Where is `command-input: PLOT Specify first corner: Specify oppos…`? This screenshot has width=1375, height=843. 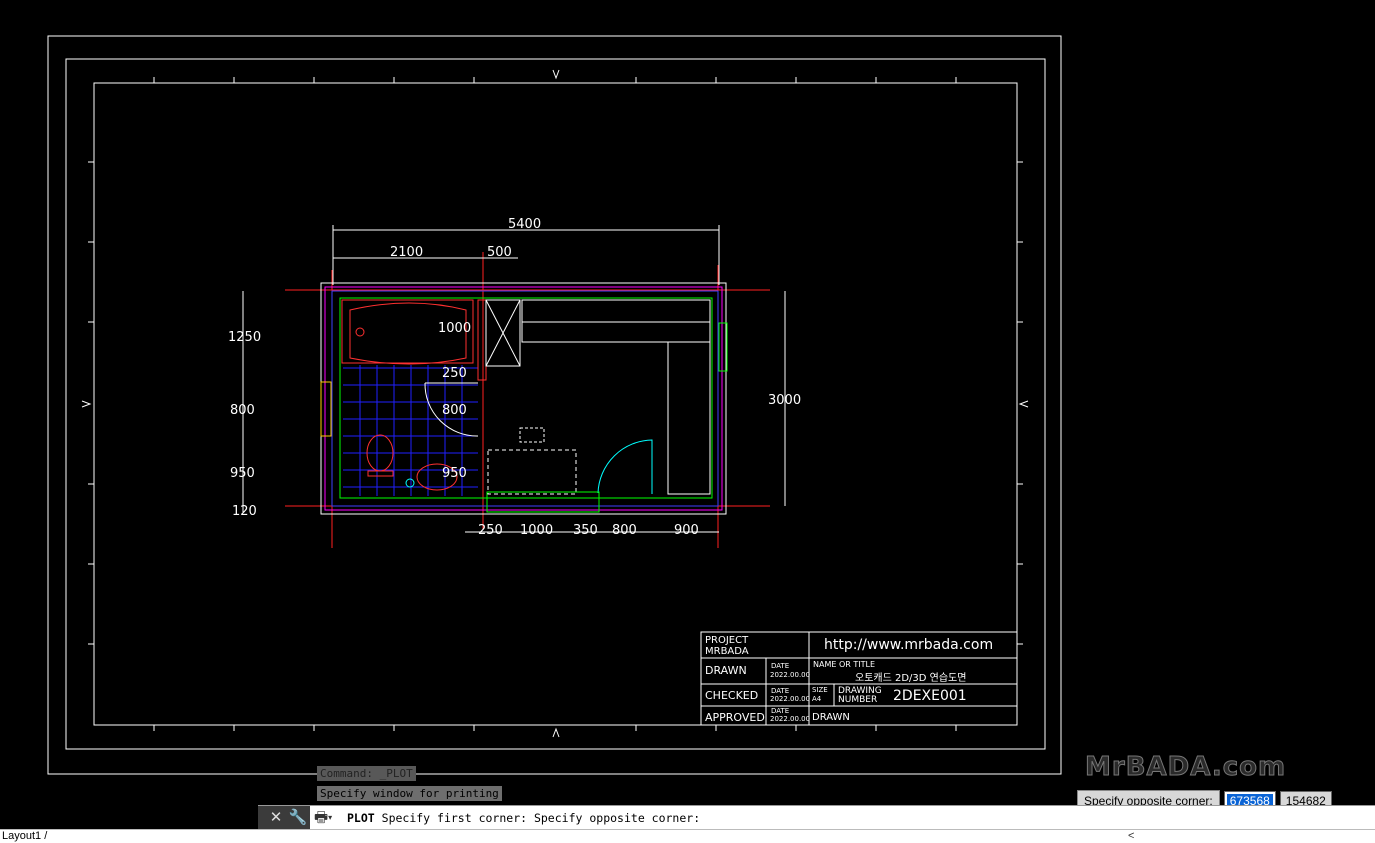
command-input: PLOT Specify first corner: Specify oppos… is located at coordinates (523, 818).